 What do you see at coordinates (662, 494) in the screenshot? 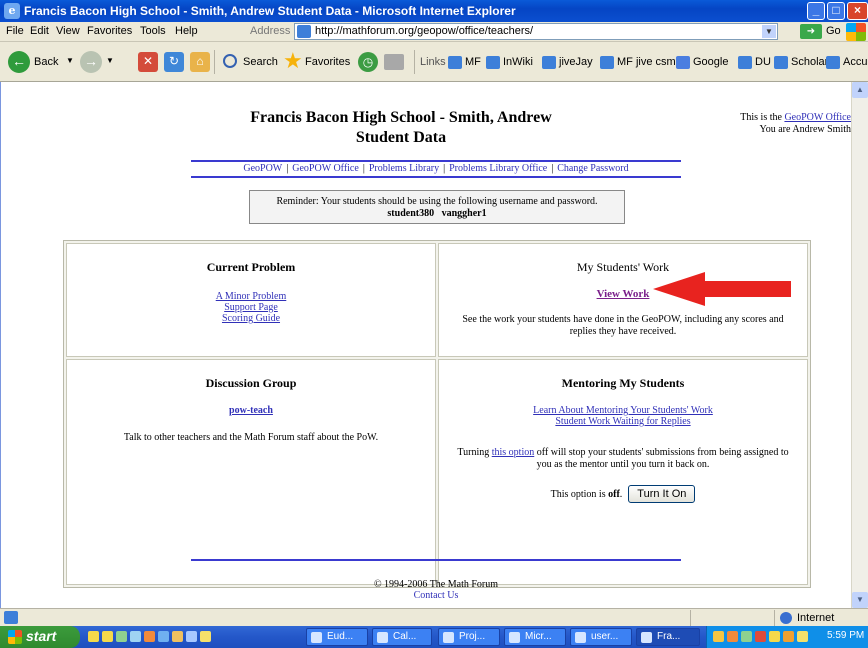
I see `turn-it-on-button: Turn It On` at bounding box center [662, 494].